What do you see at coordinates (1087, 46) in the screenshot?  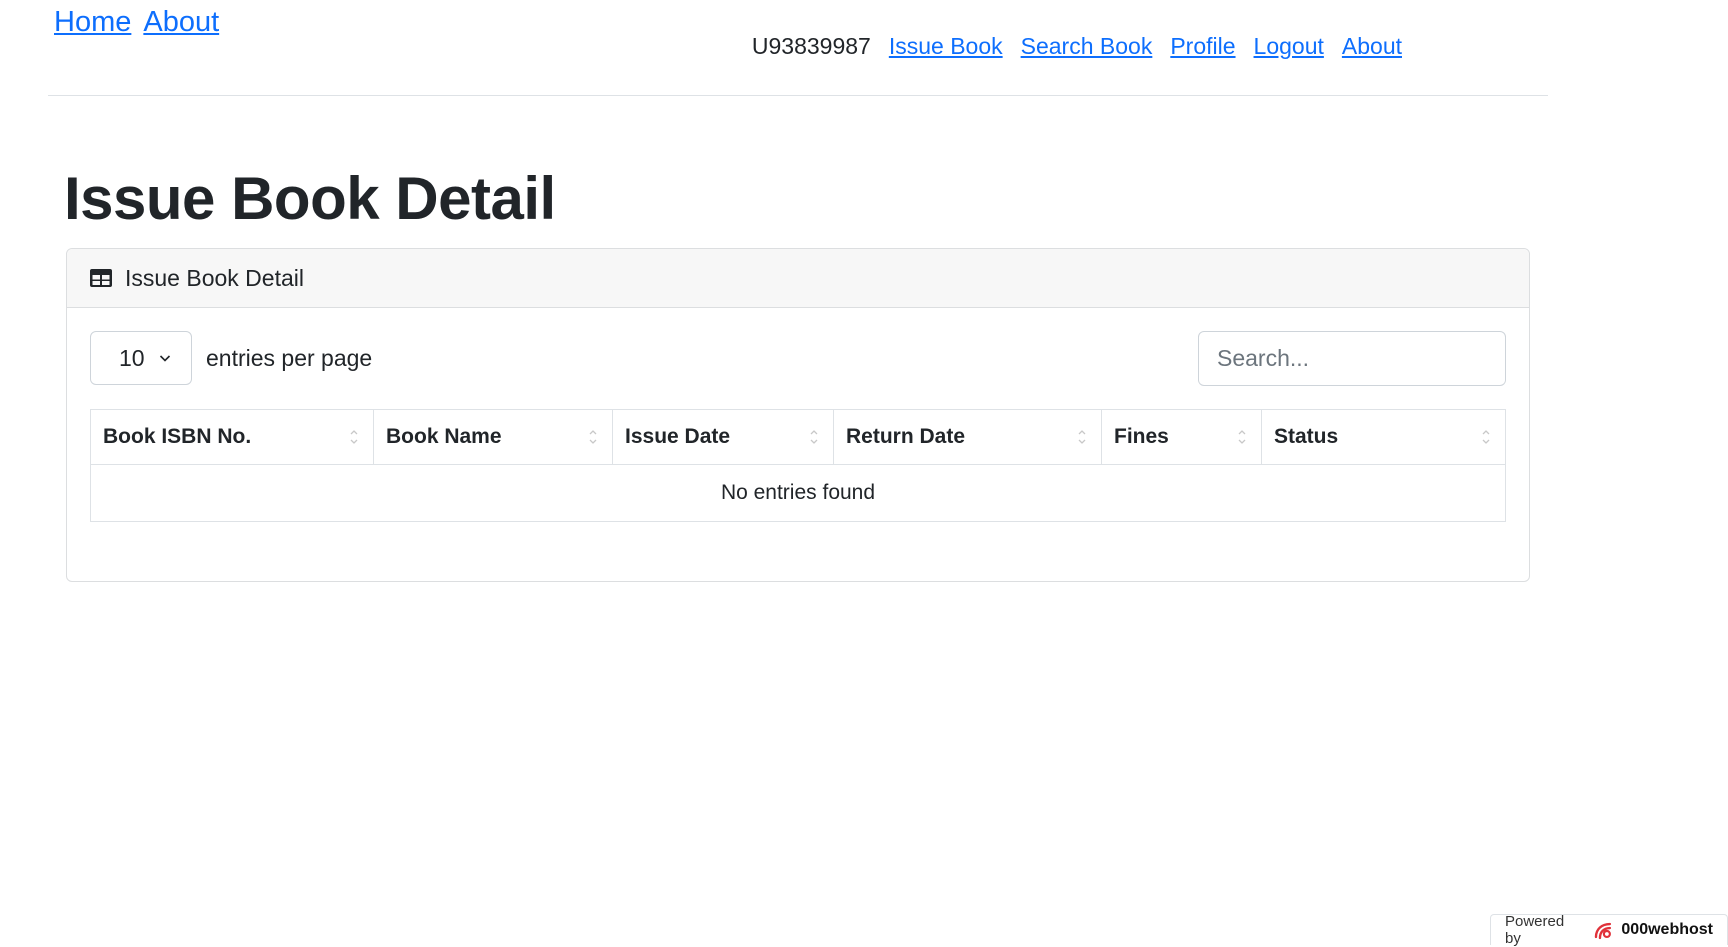 I see `search-book-link: Search Book` at bounding box center [1087, 46].